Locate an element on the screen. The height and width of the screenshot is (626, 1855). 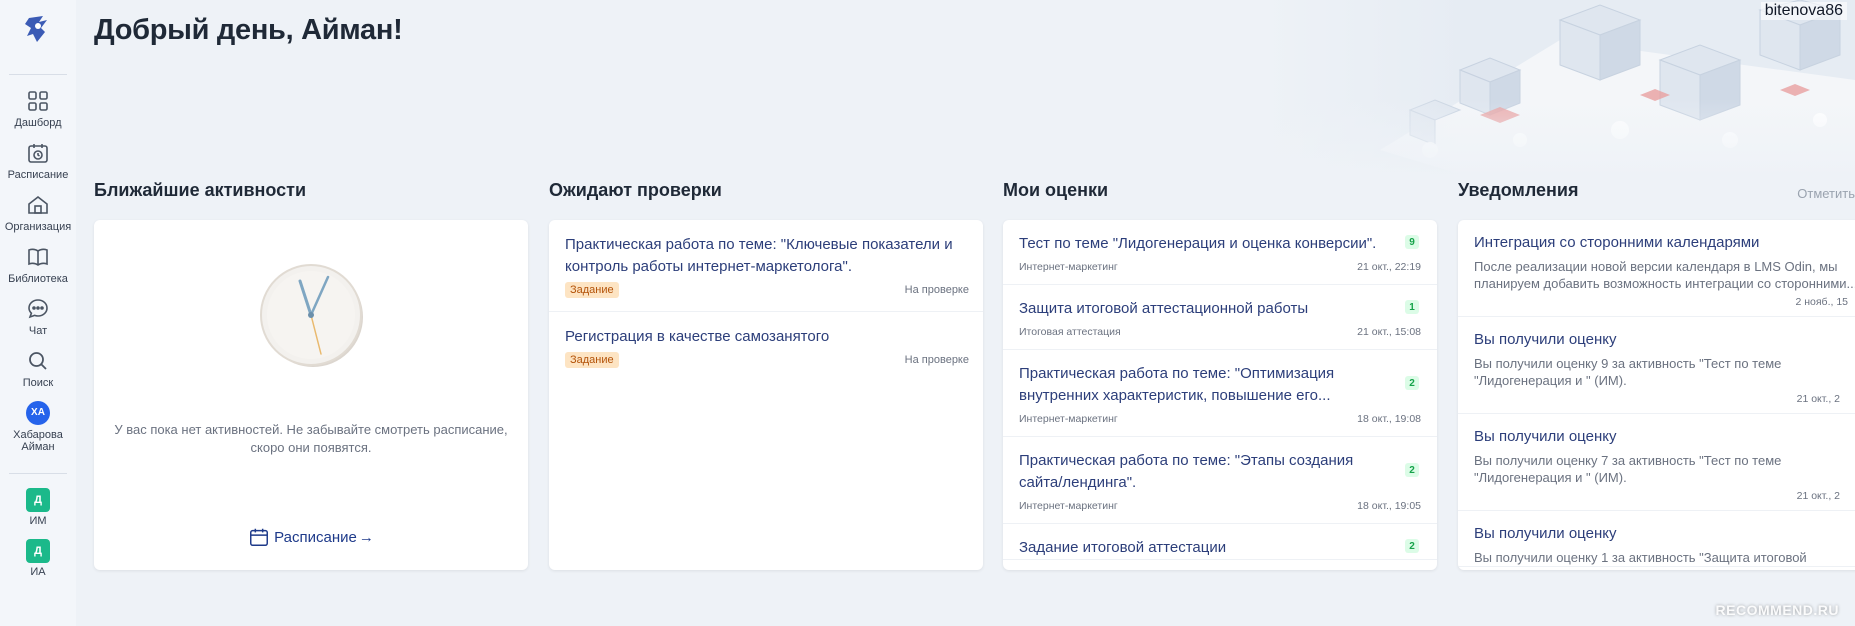
home-icon is located at coordinates (38, 204).